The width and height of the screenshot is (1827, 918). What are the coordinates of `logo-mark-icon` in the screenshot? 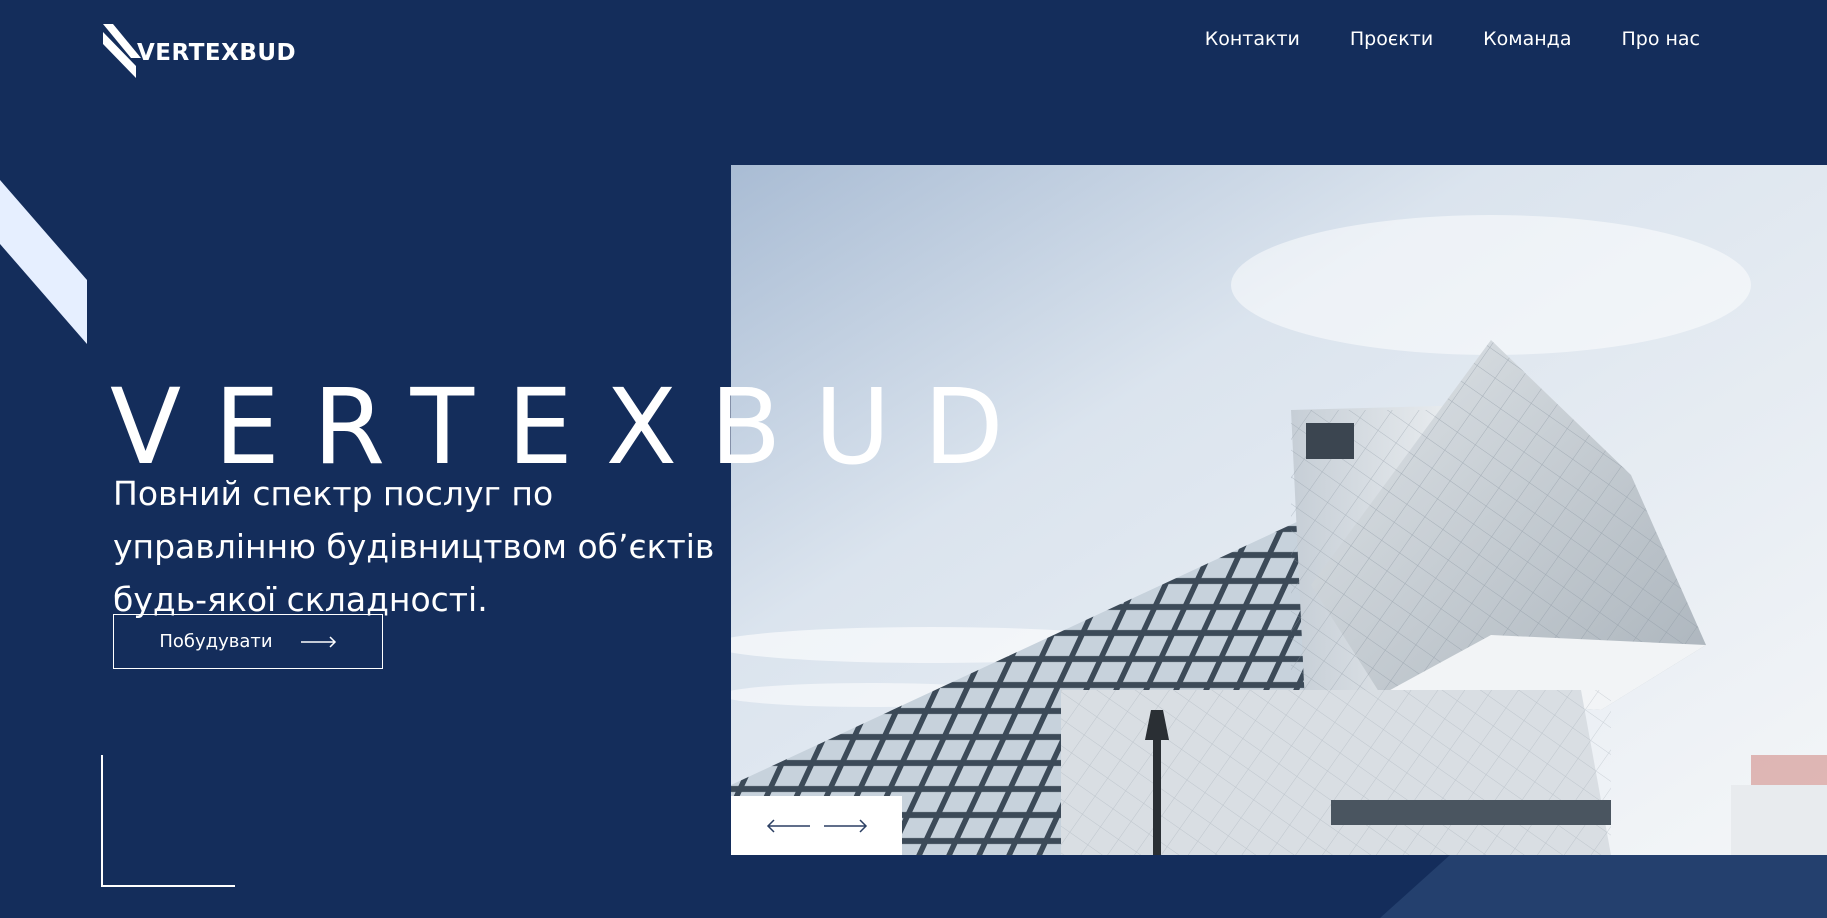 It's located at (122, 51).